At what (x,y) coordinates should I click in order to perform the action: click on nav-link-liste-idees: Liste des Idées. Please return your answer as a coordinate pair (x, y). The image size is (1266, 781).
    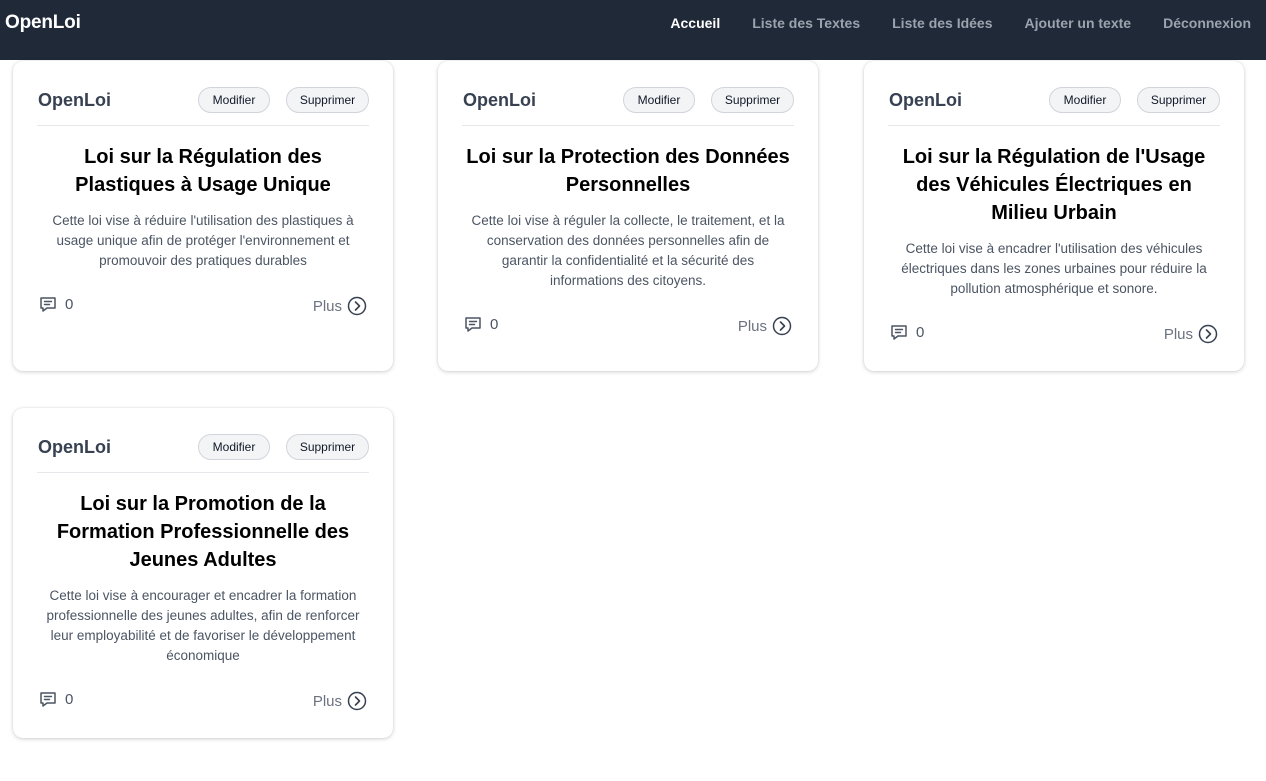
    Looking at the image, I should click on (942, 23).